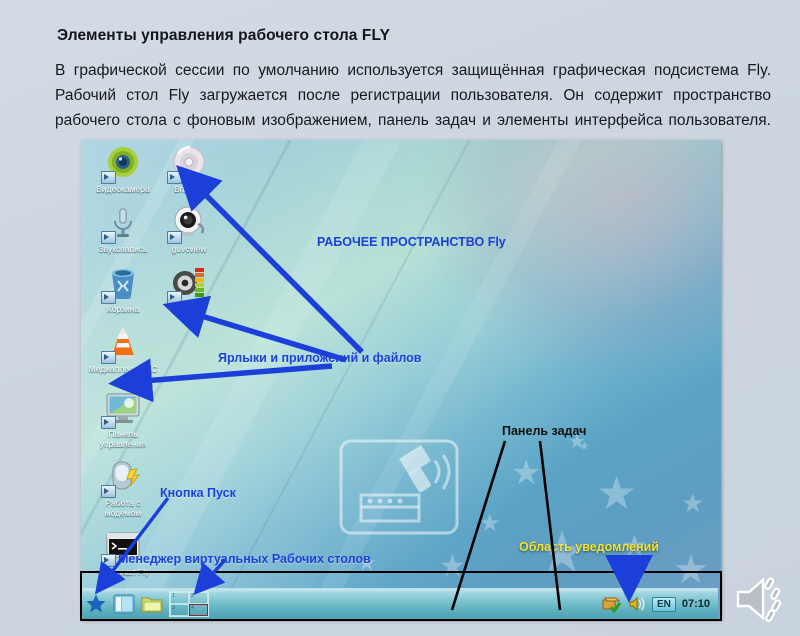  What do you see at coordinates (544, 431) in the screenshot?
I see `callout-taskbar-label: Панель задач` at bounding box center [544, 431].